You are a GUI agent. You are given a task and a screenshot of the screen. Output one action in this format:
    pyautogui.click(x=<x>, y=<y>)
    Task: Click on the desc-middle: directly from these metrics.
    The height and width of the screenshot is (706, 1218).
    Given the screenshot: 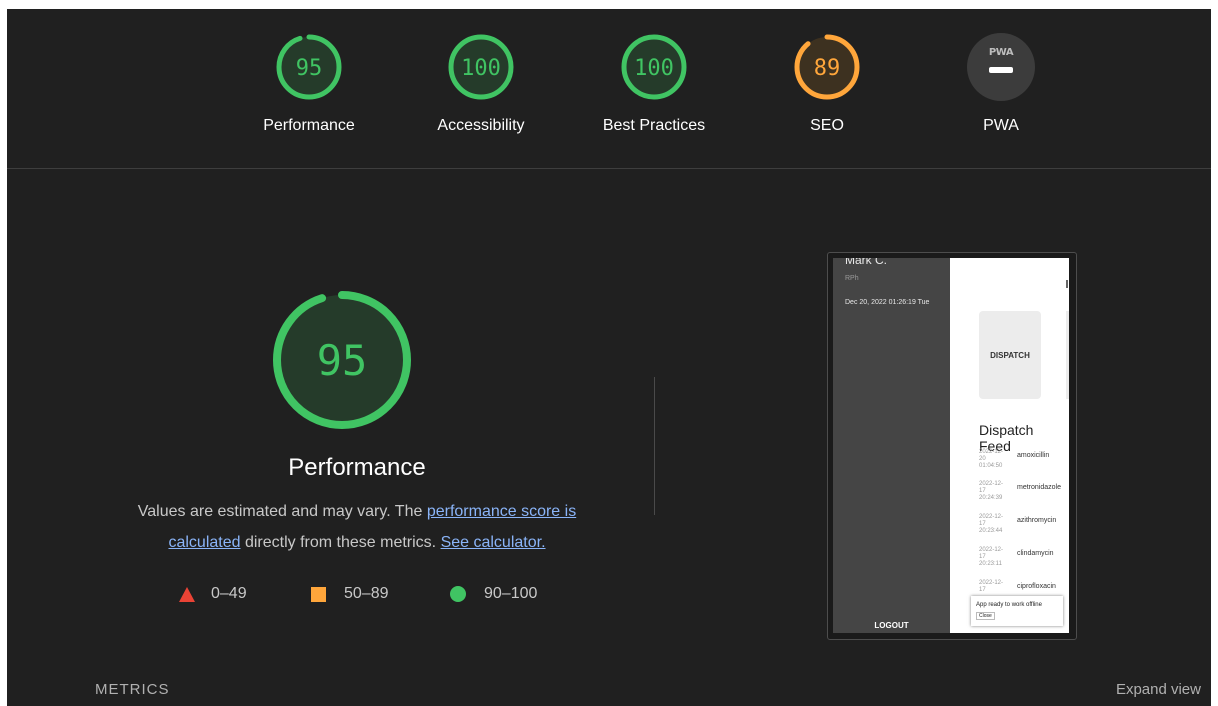 What is the action you would take?
    pyautogui.click(x=340, y=542)
    